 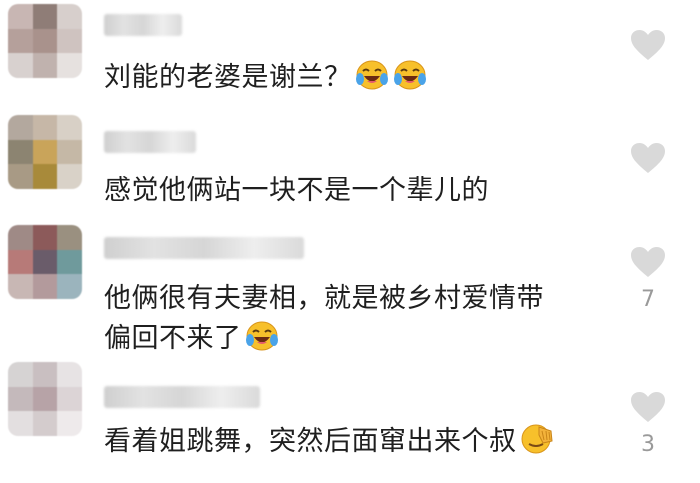 I want to click on like-button: 3, so click(x=648, y=423).